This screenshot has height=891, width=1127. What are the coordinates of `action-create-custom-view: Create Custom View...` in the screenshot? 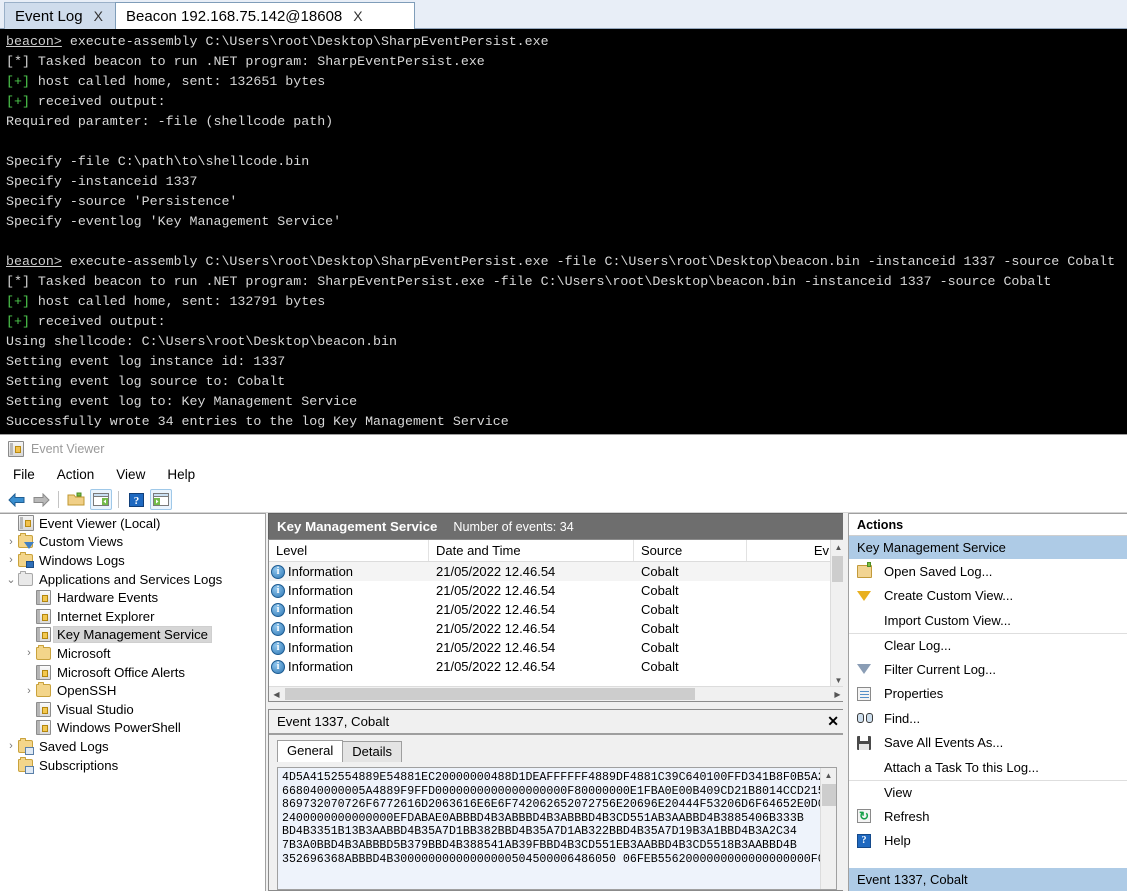 It's located at (988, 596).